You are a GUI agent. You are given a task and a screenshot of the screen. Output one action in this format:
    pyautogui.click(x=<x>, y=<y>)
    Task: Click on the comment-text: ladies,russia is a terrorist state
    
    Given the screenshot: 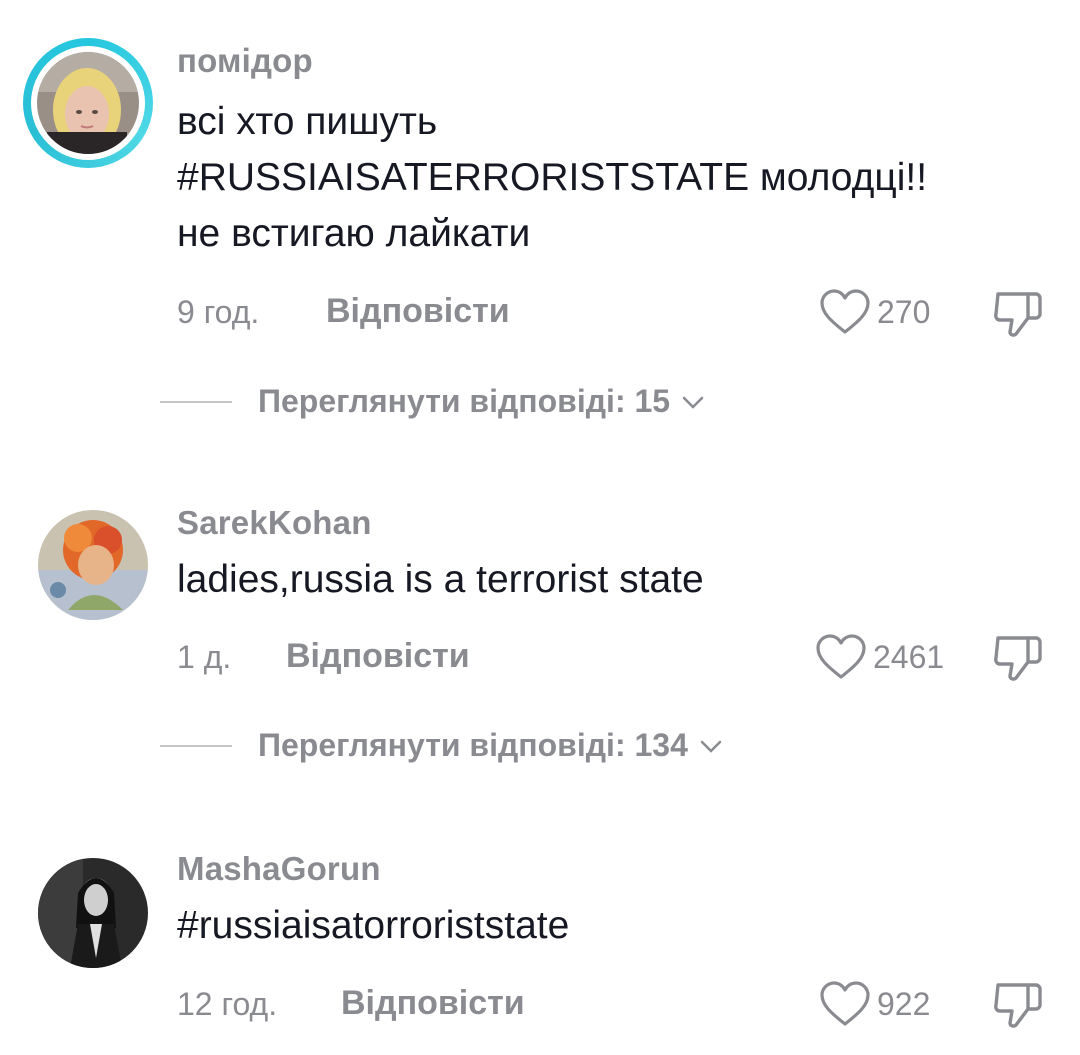 What is the action you would take?
    pyautogui.click(x=607, y=580)
    